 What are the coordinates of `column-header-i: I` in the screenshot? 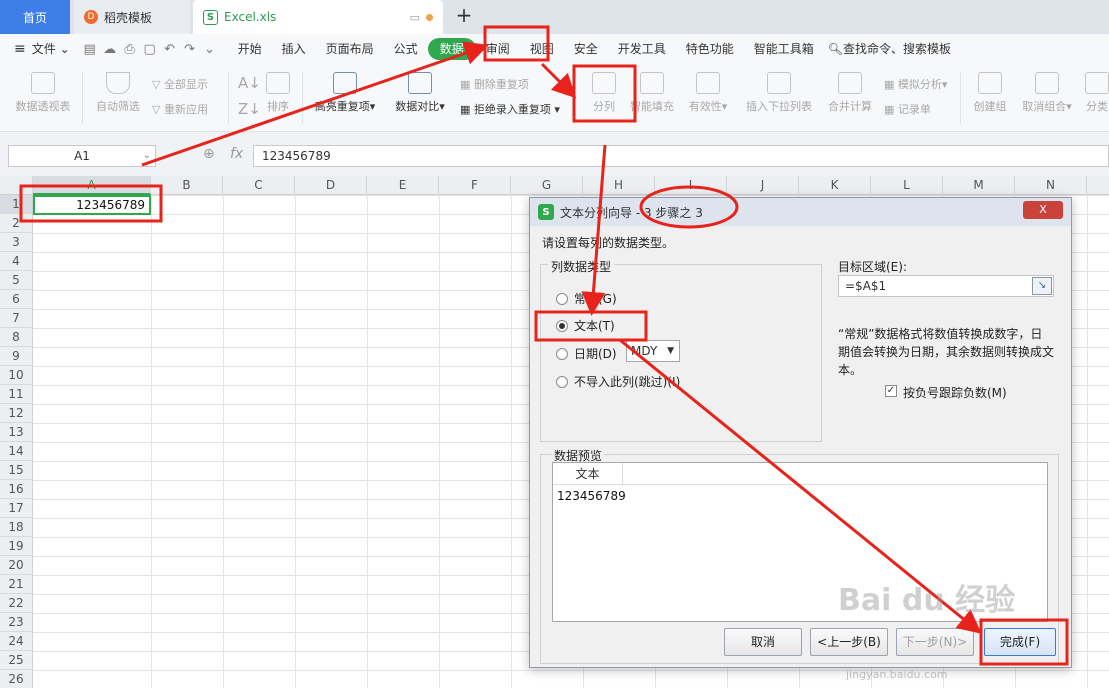 It's located at (691, 185).